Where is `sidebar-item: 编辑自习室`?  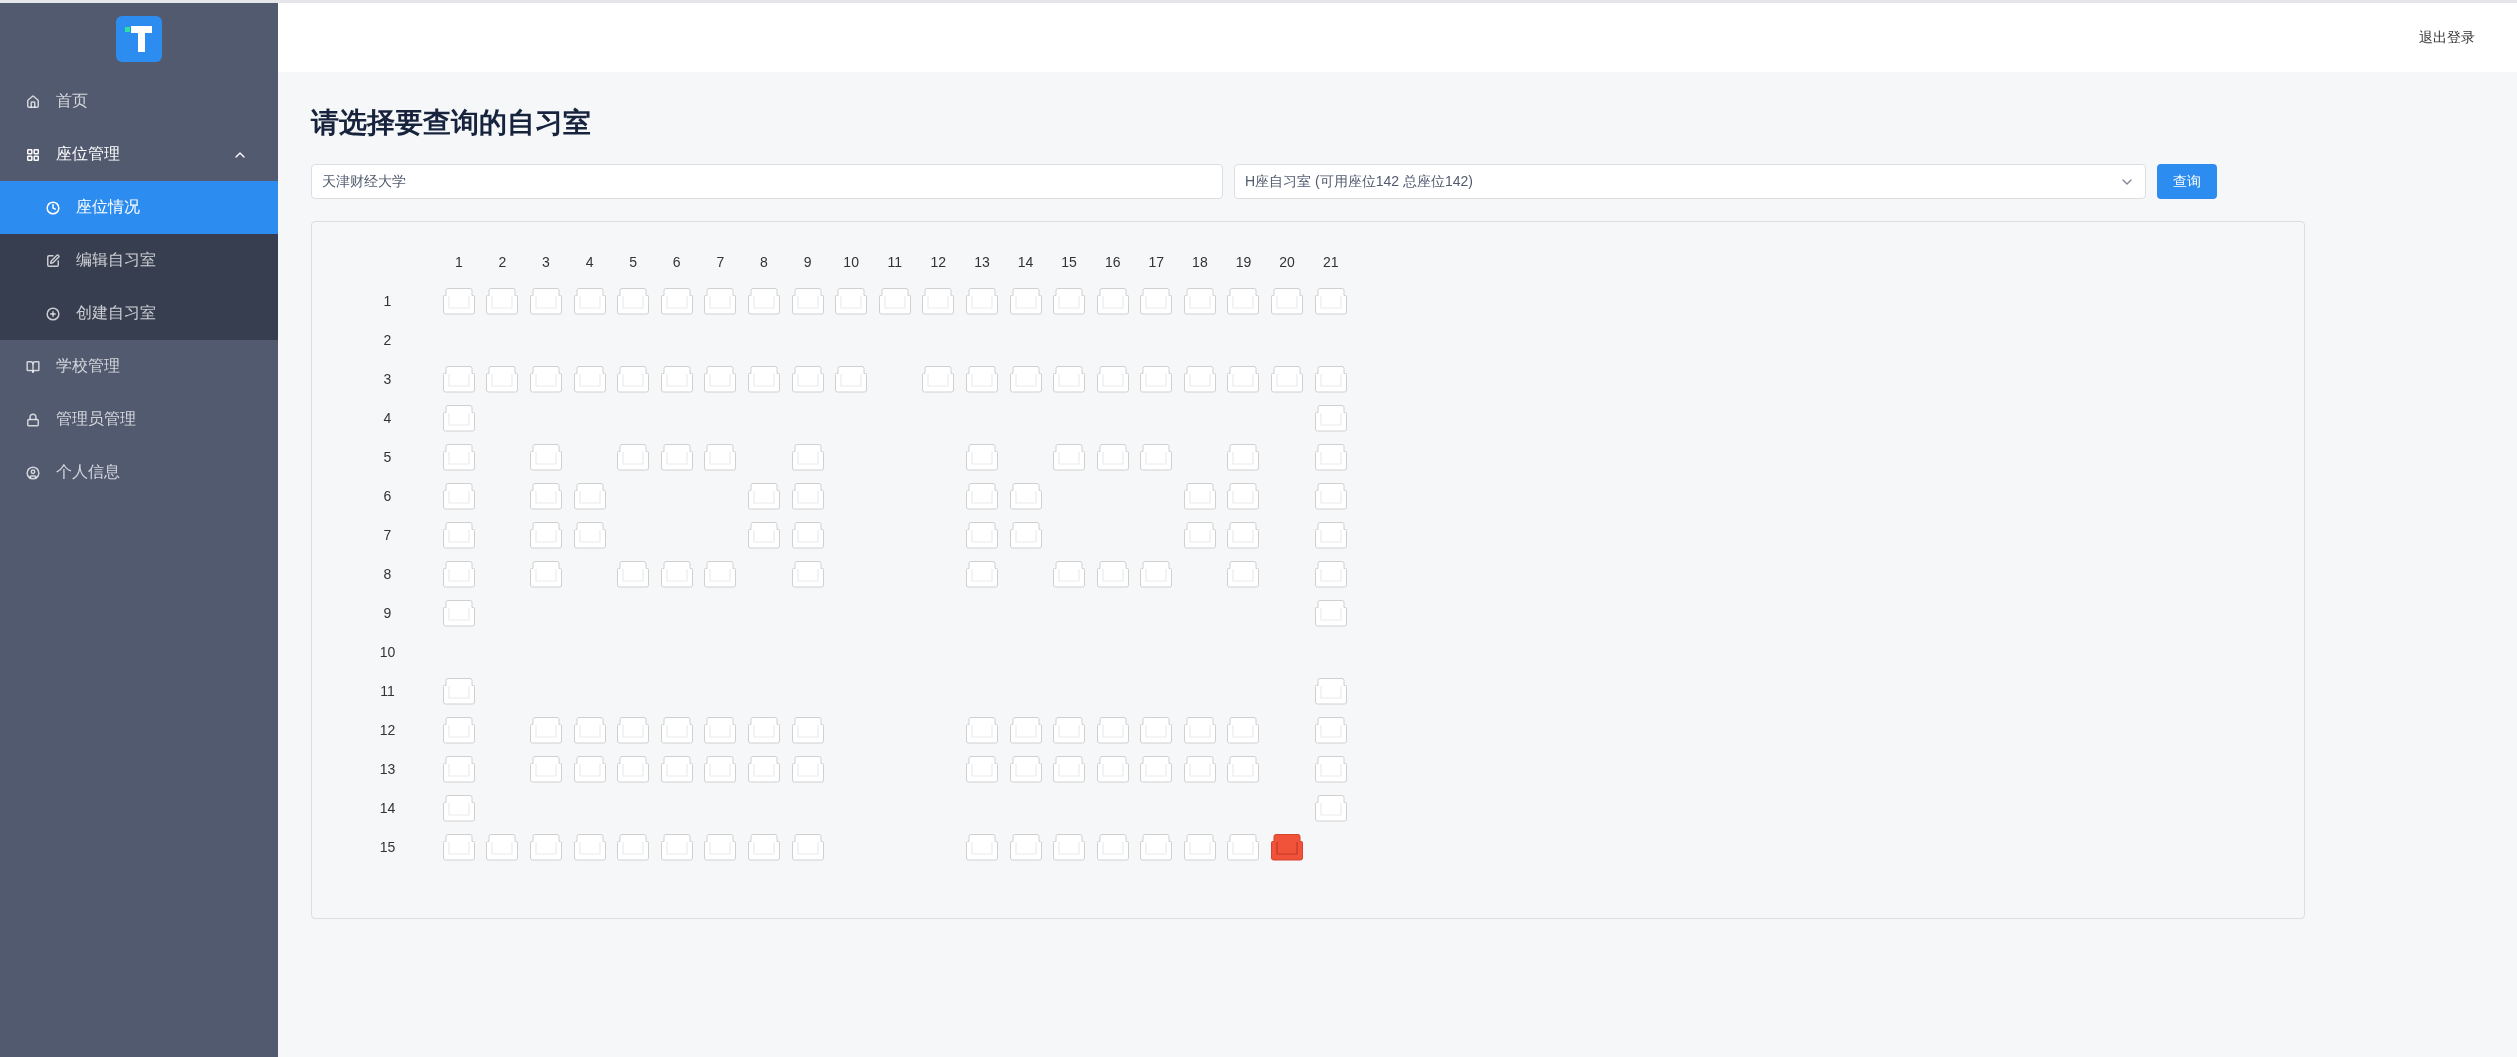
sidebar-item: 编辑自习室 is located at coordinates (139, 260).